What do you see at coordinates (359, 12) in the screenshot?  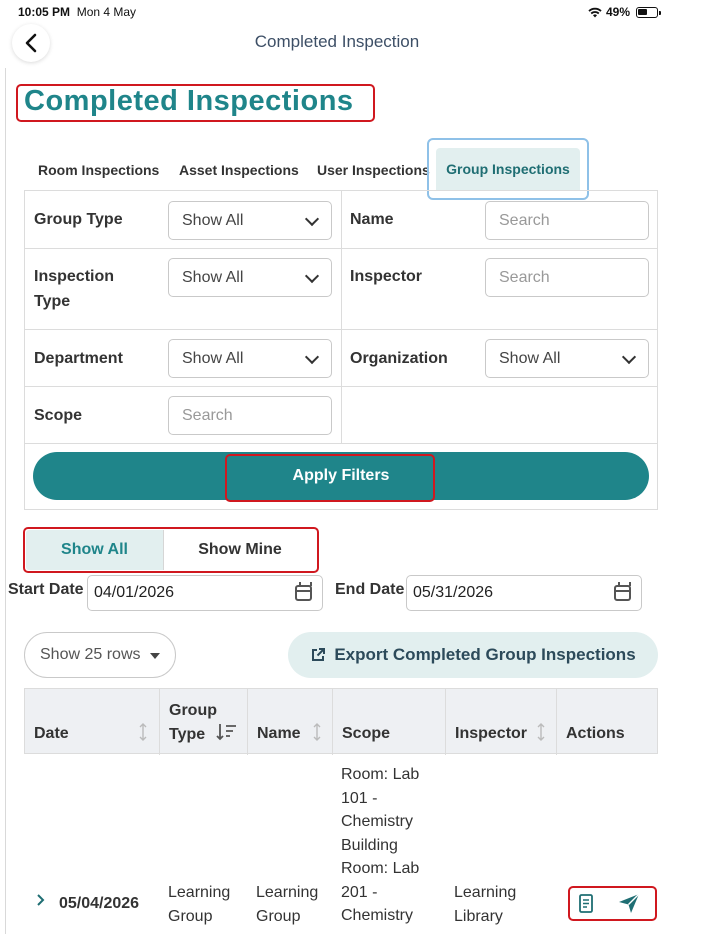 I see `status-bar: 10:05 PM Mon 4 May 49%` at bounding box center [359, 12].